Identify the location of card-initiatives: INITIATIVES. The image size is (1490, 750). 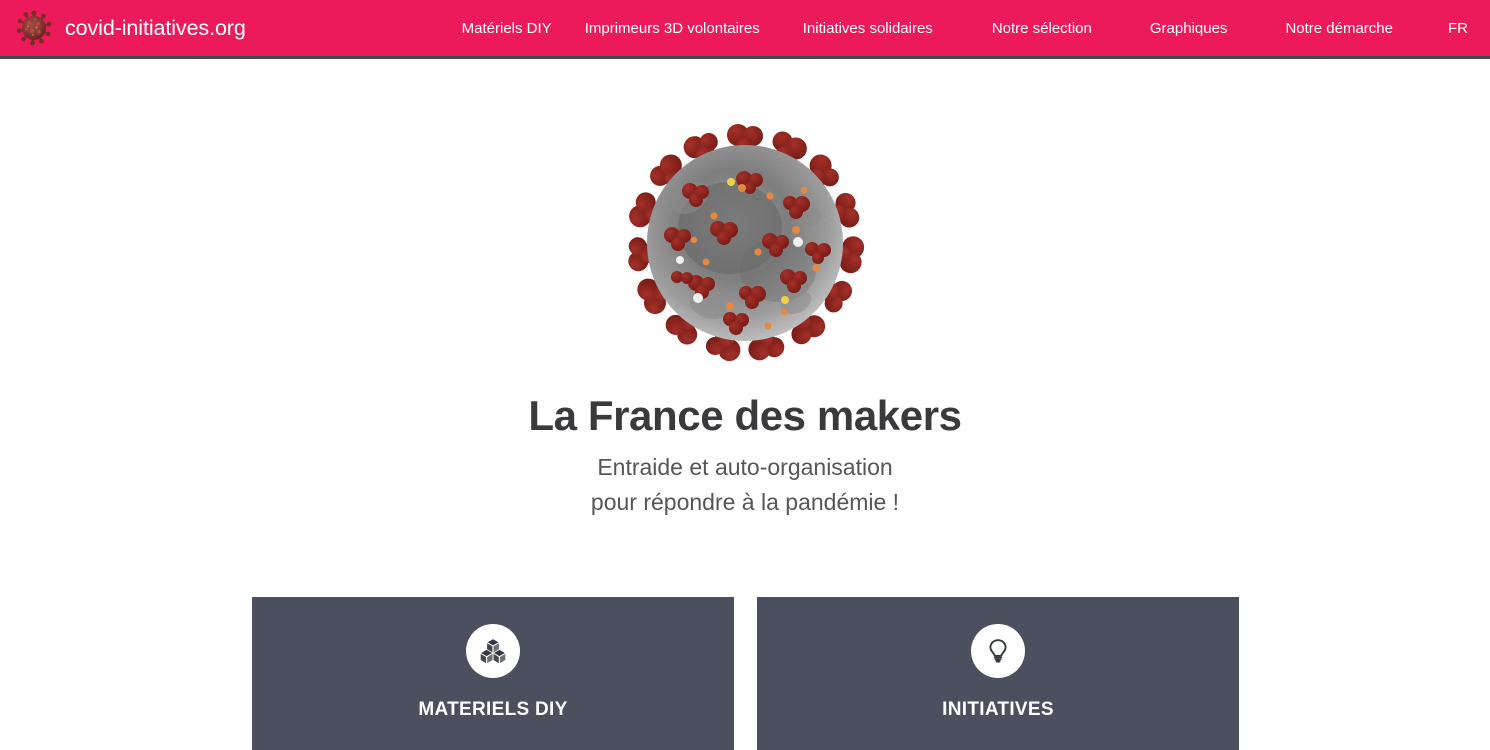
(998, 673).